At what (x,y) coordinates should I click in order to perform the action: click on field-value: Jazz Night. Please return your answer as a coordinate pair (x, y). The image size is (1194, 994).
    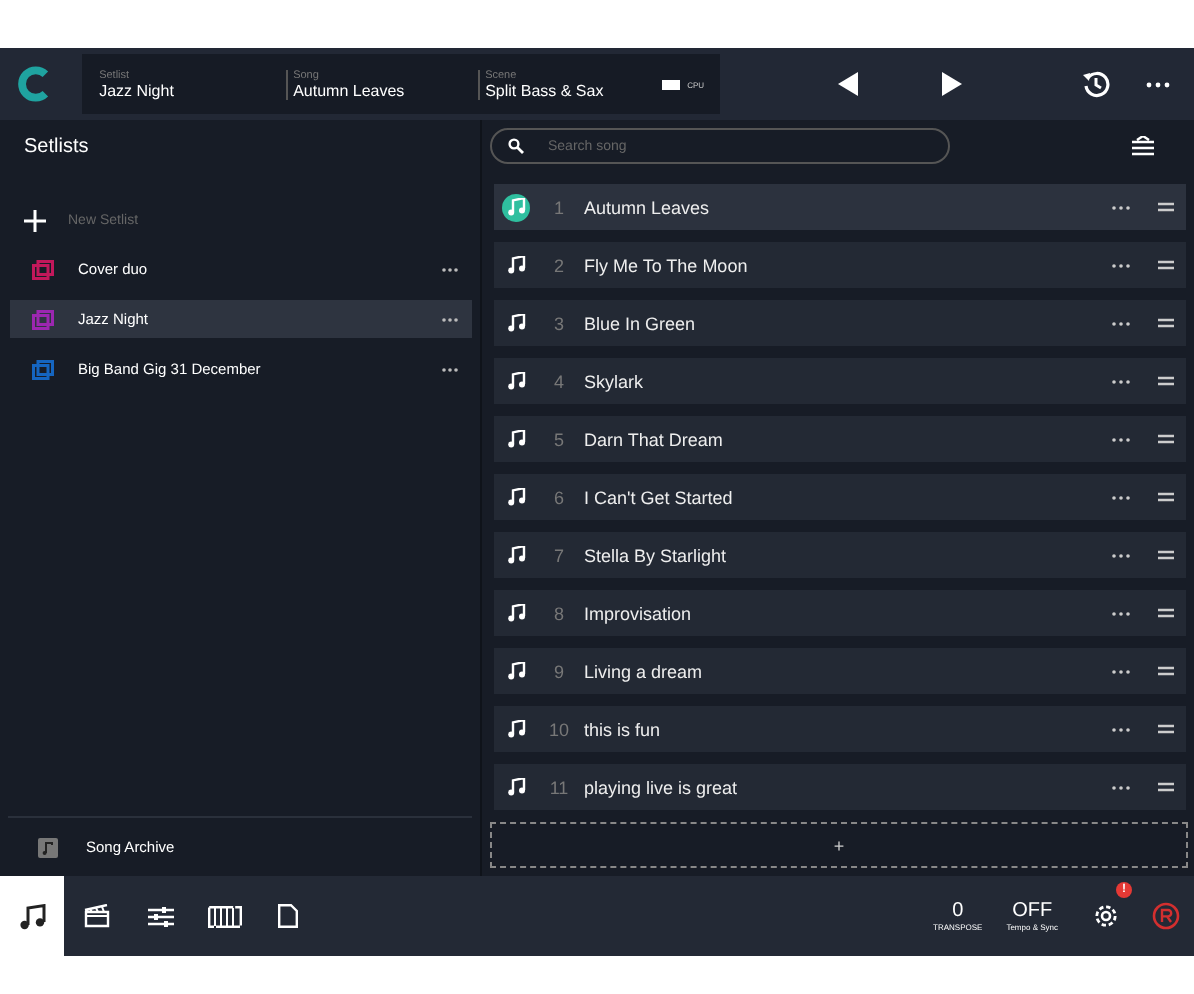
    Looking at the image, I should click on (137, 90).